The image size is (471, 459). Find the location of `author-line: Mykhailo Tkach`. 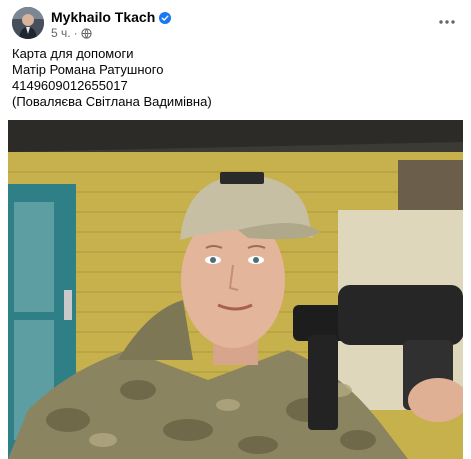

author-line: Mykhailo Tkach is located at coordinates (111, 17).